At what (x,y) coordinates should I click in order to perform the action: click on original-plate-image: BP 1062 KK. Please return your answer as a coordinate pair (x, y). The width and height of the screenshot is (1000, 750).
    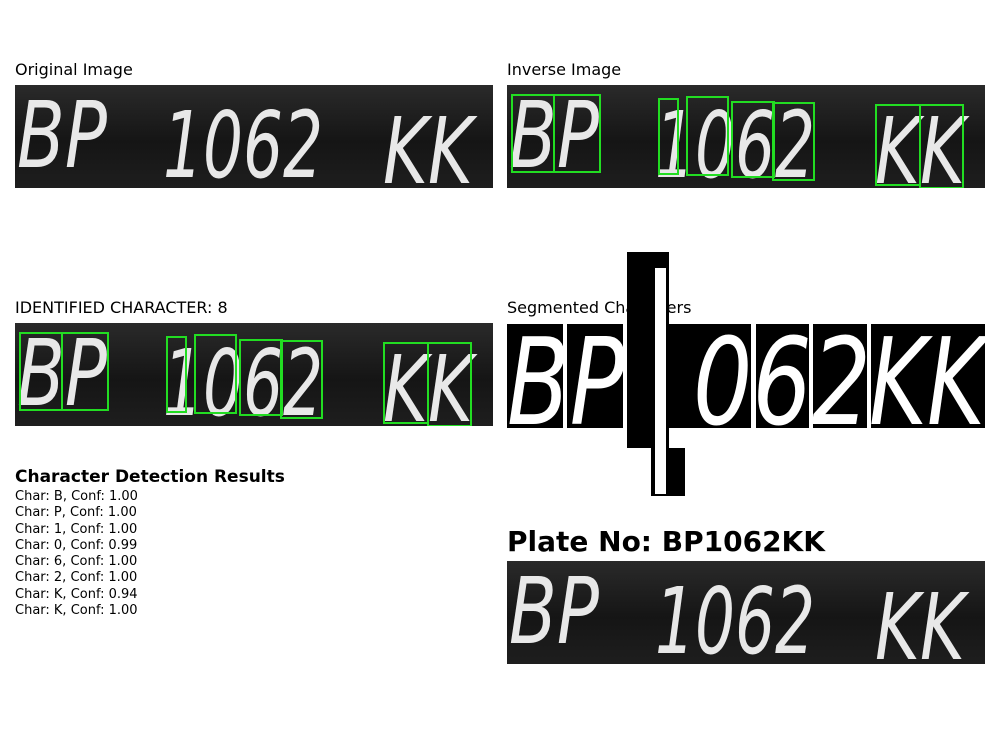
    Looking at the image, I should click on (254, 136).